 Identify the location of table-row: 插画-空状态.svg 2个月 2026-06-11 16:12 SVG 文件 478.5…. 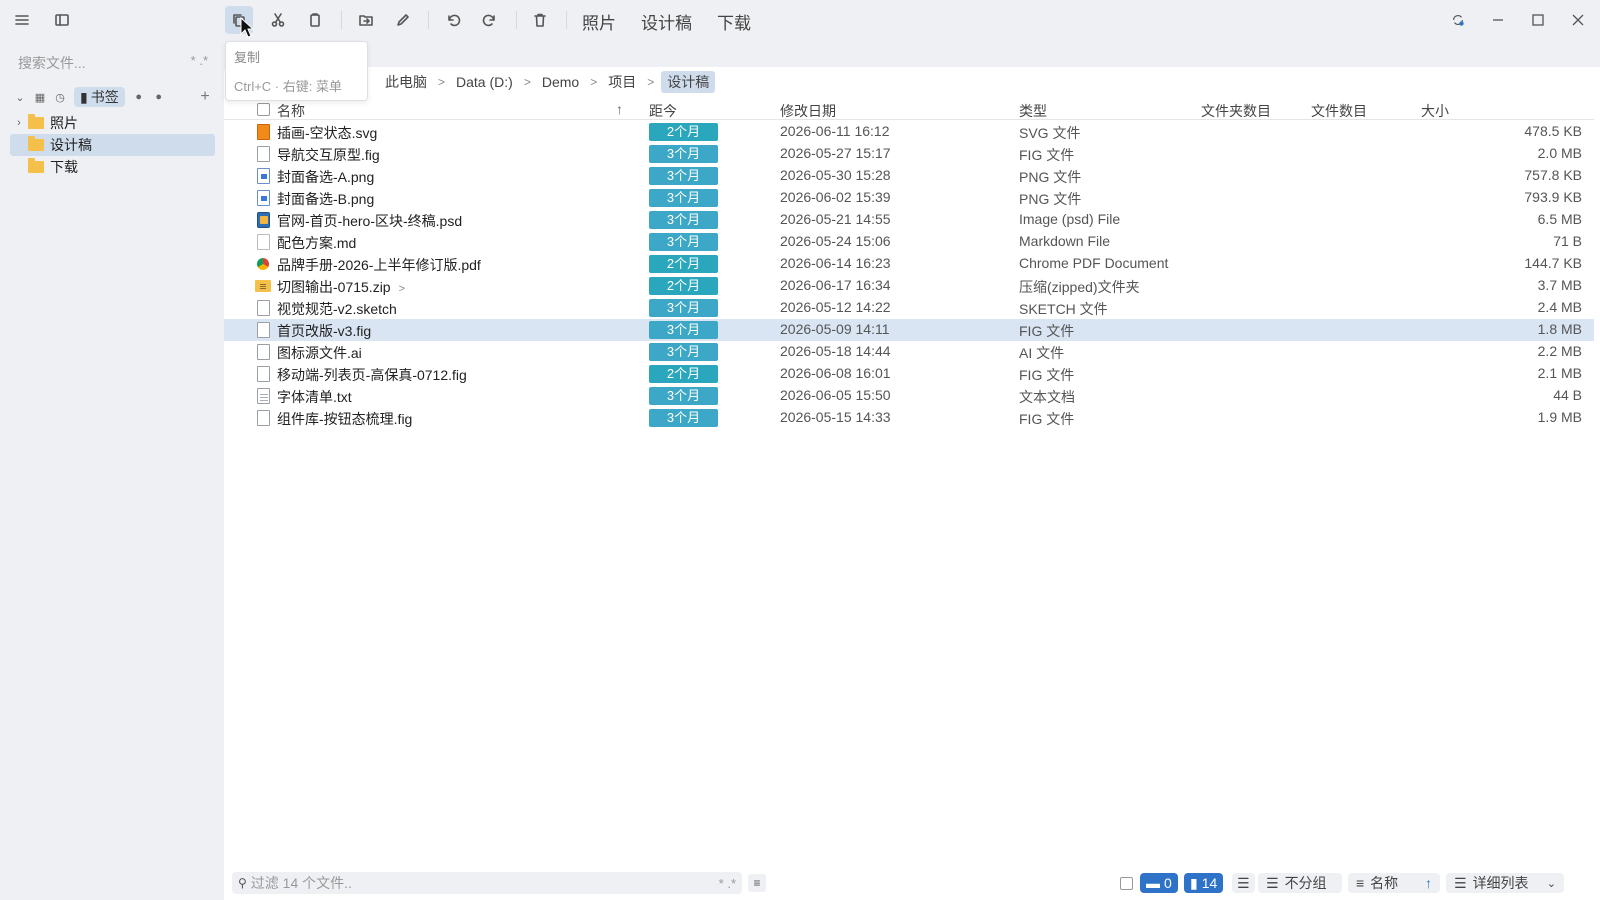
(909, 132).